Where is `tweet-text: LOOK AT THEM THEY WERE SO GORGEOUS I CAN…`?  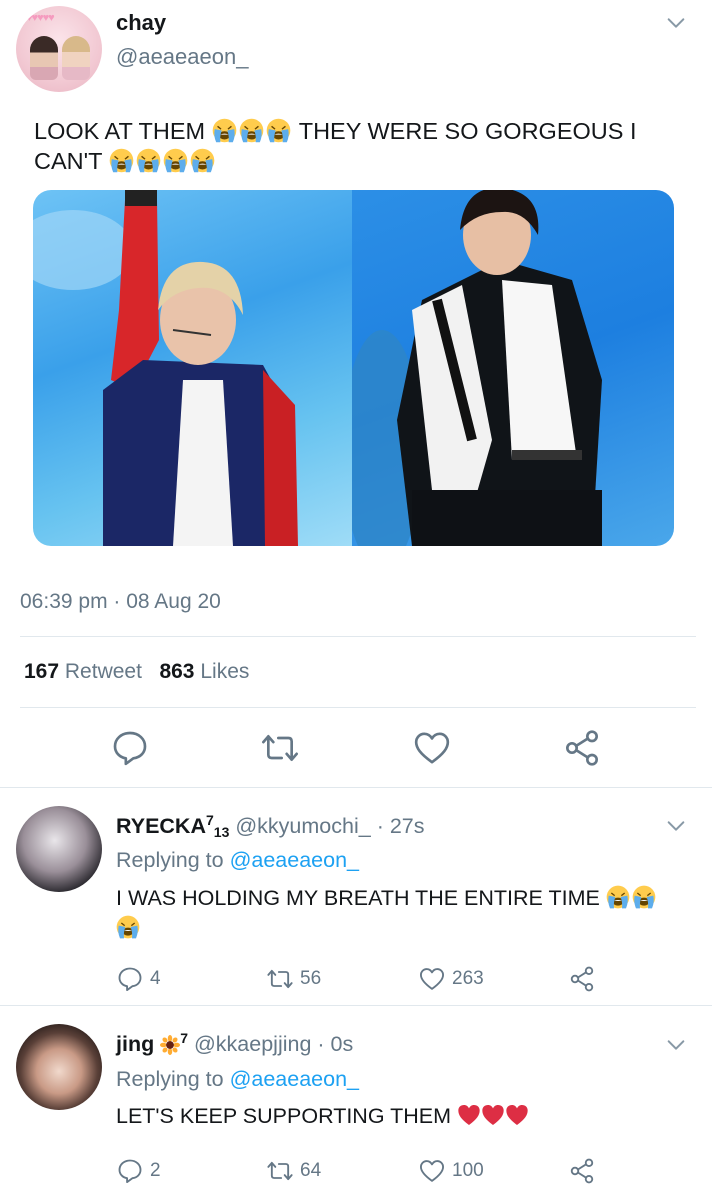 tweet-text: LOOK AT THEM THEY WERE SO GORGEOUS I CAN… is located at coordinates (364, 146).